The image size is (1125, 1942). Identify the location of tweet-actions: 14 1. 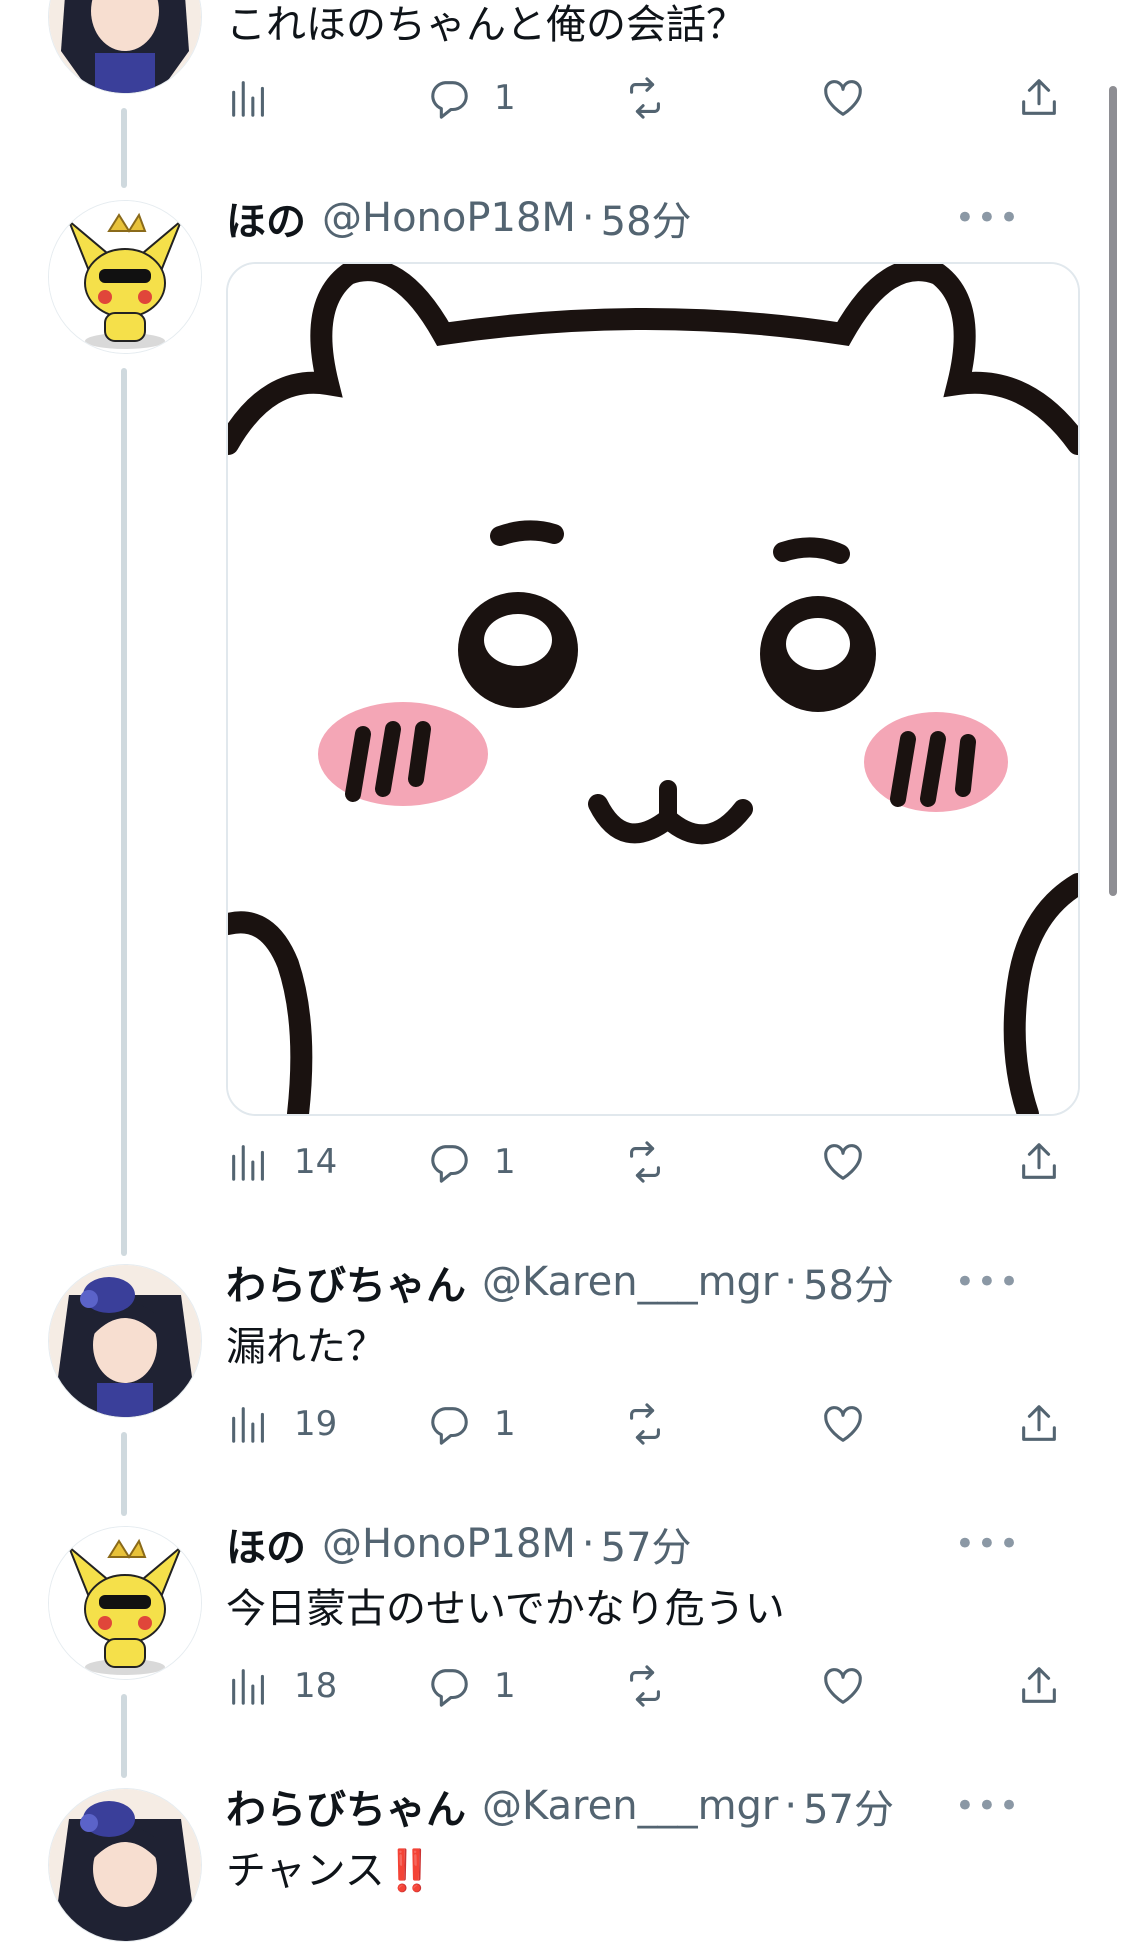
(651, 1162).